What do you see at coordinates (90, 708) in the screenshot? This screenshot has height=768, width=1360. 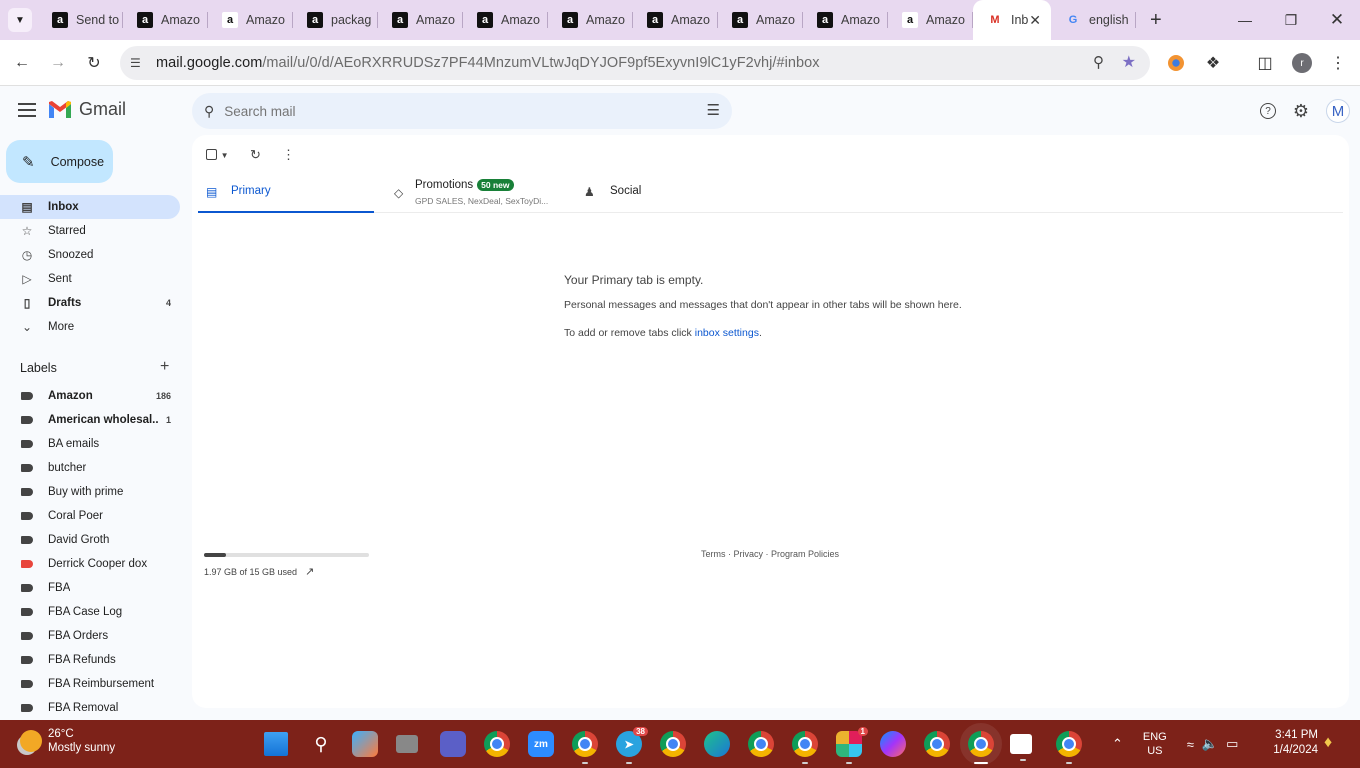 I see `label-item: FBA Removal` at bounding box center [90, 708].